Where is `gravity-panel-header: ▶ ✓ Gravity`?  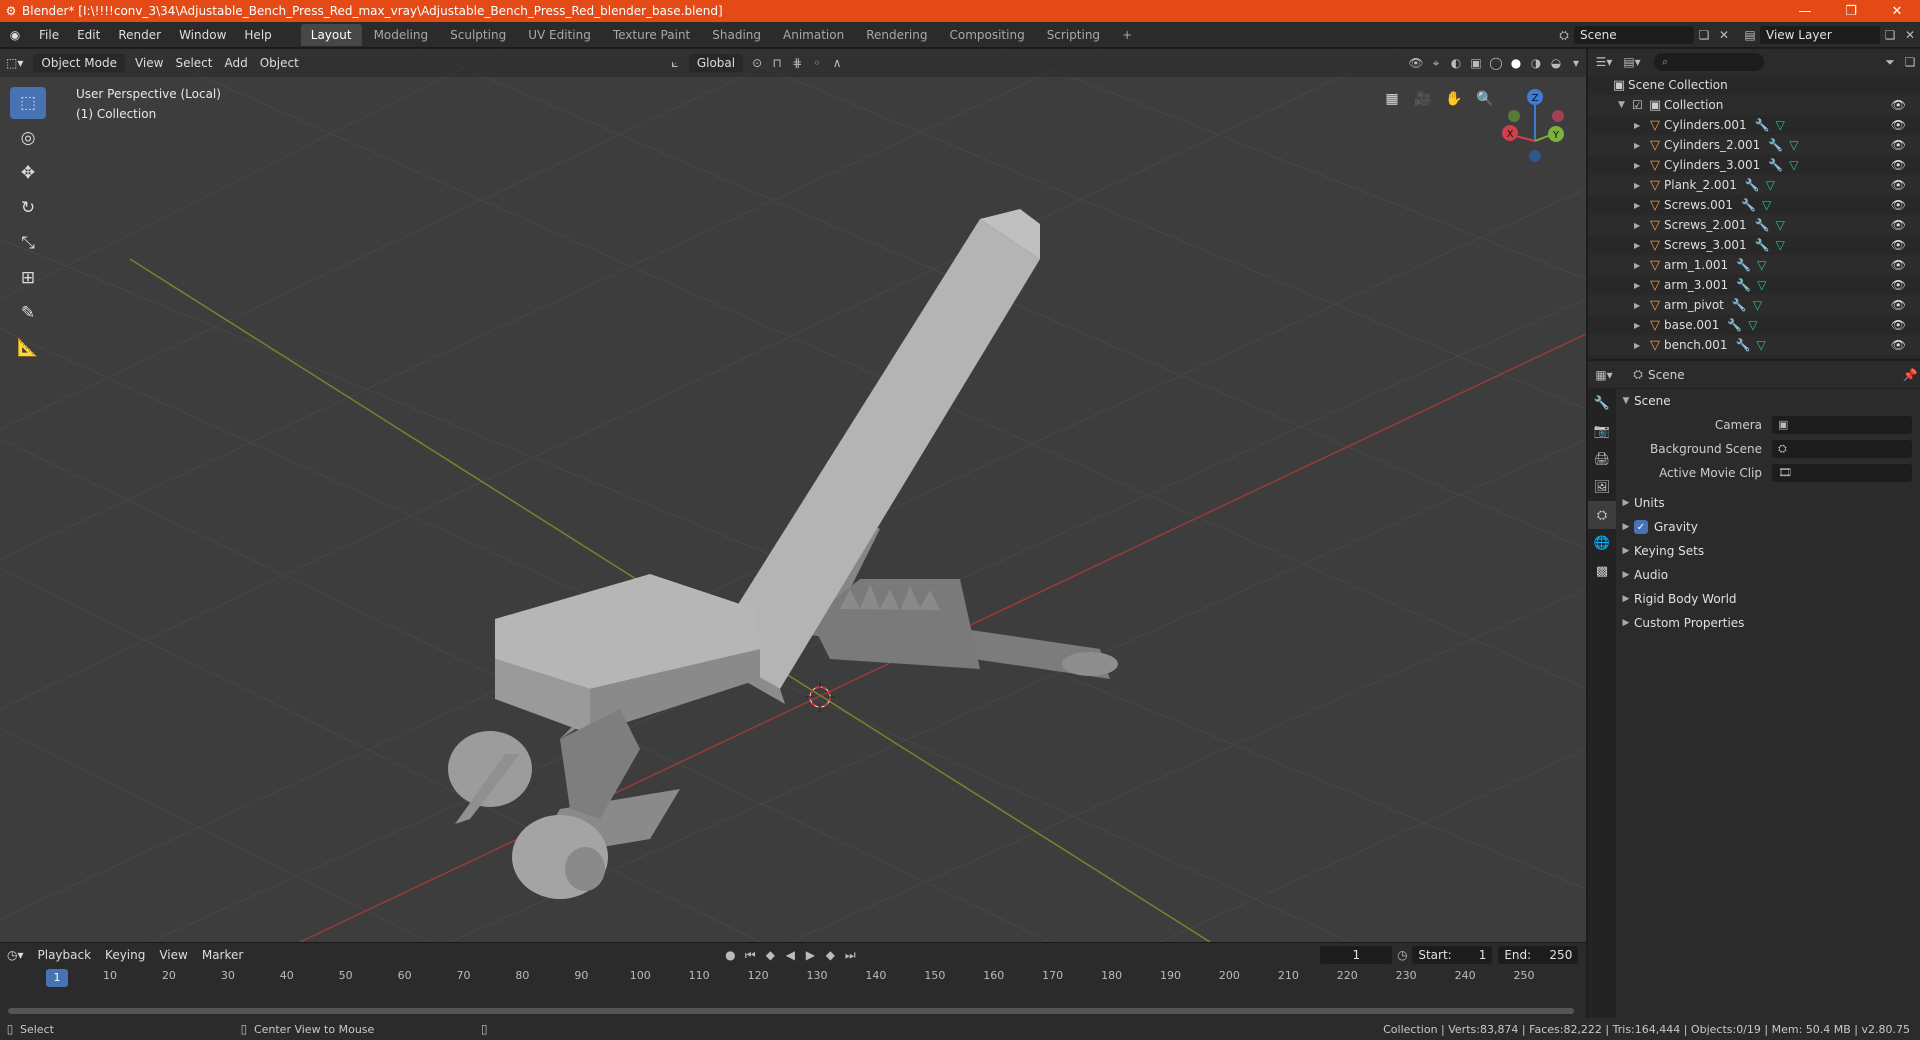
gravity-panel-header: ▶ ✓ Gravity is located at coordinates (1769, 527).